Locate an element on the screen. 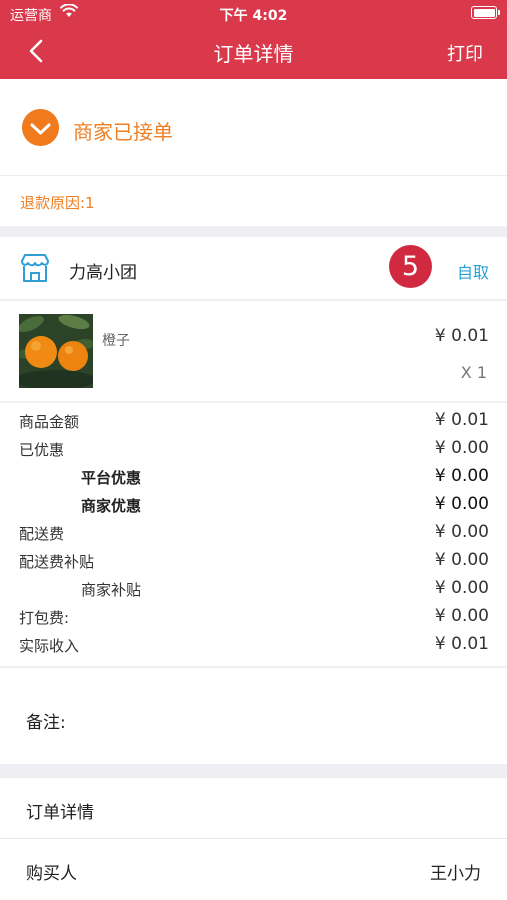 The width and height of the screenshot is (507, 900). fee-label: 商家优惠 is located at coordinates (111, 506).